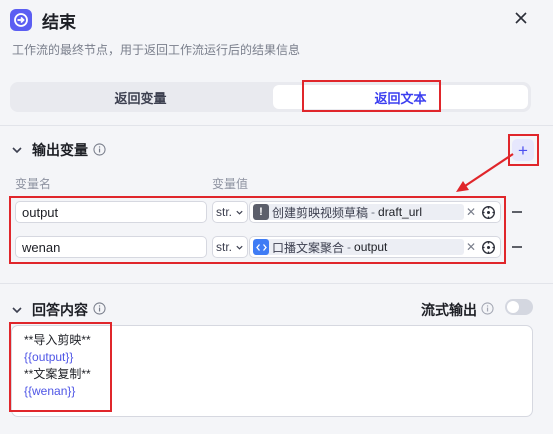  I want to click on stream-output-toggle, so click(519, 307).